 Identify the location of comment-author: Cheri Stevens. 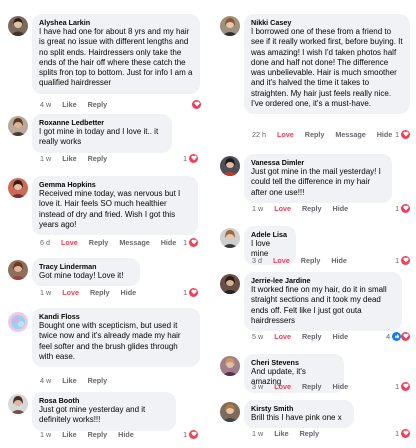
(294, 362).